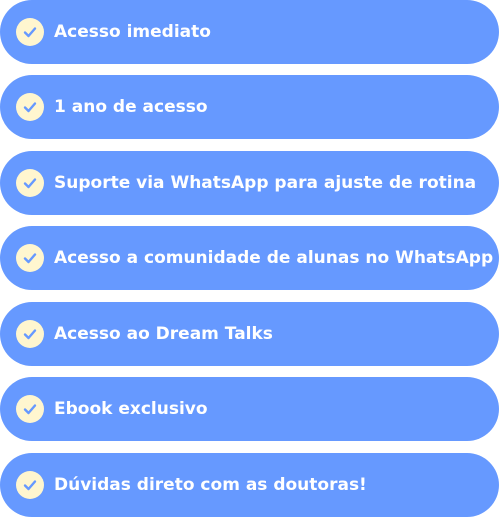 The image size is (499, 517). I want to click on benefit-item-ebook-exclusivo: Ebook exclusivo, so click(249, 409).